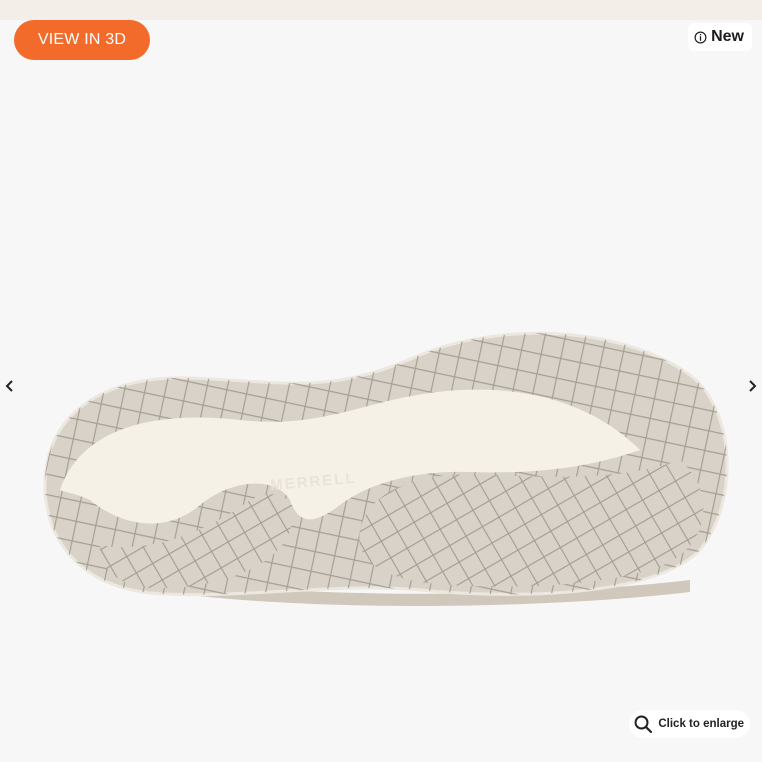 The height and width of the screenshot is (762, 762). What do you see at coordinates (643, 724) in the screenshot?
I see `search-icon` at bounding box center [643, 724].